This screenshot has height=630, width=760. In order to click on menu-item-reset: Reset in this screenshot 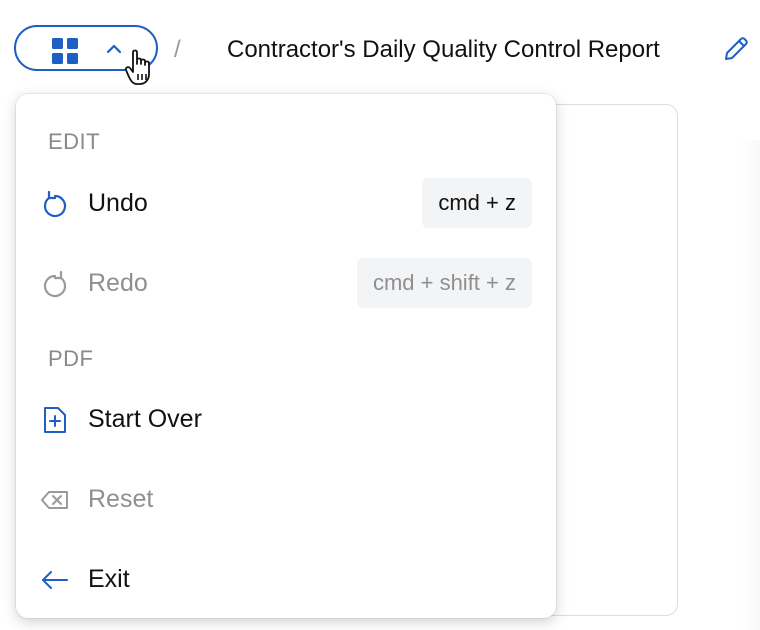, I will do `click(286, 499)`.